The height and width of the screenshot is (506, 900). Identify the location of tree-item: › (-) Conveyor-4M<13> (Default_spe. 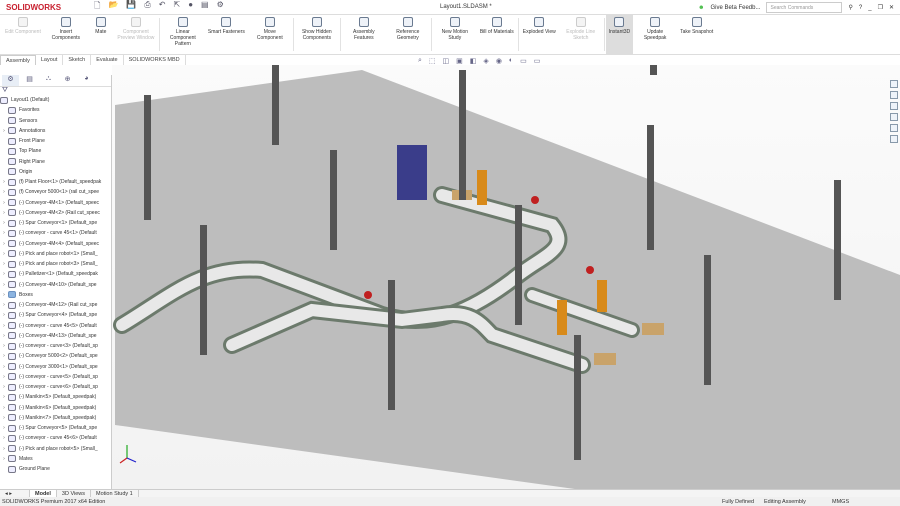
(55, 336).